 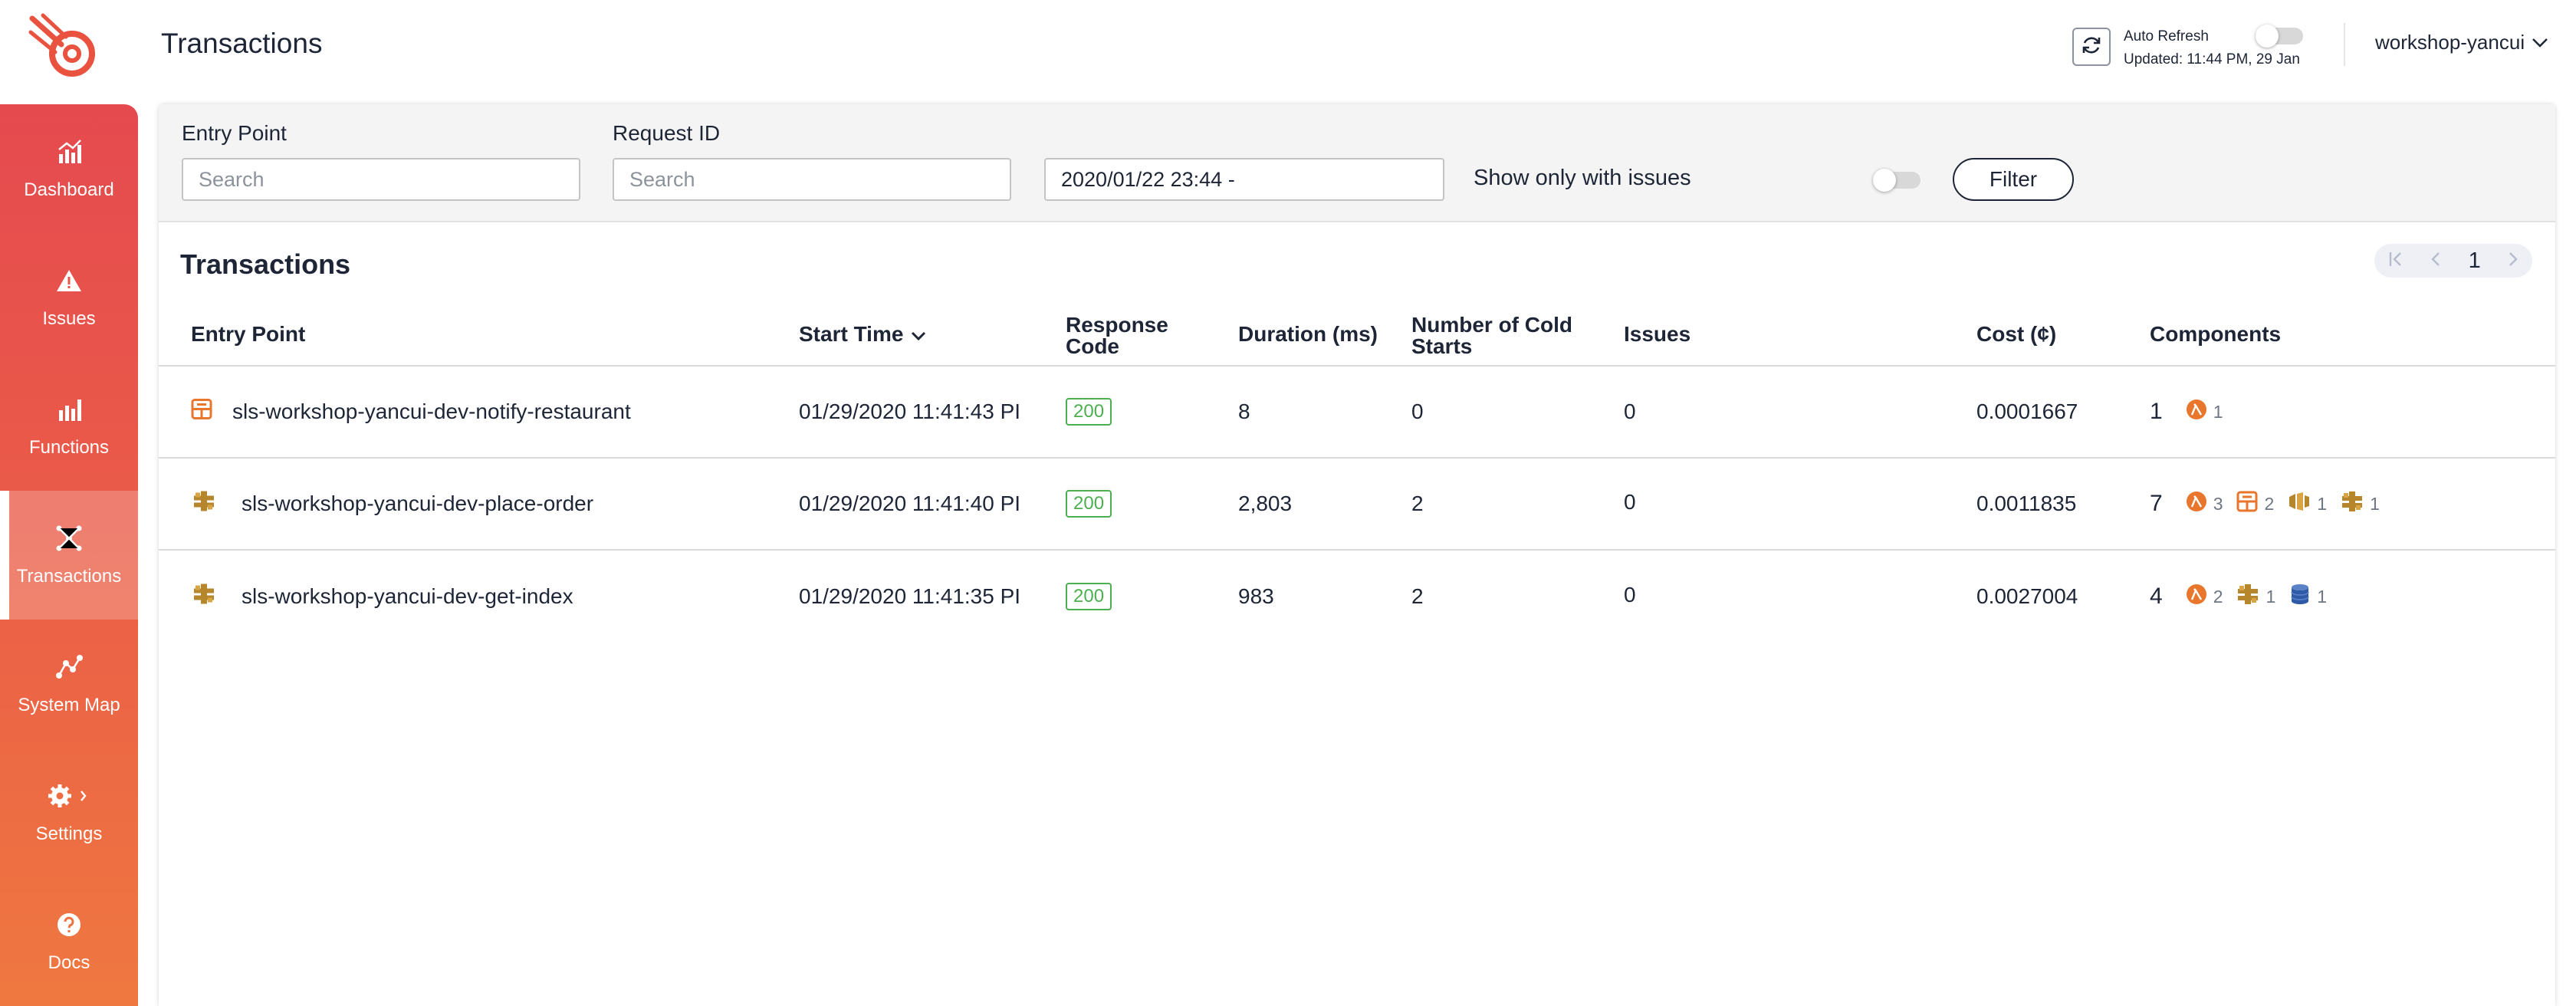 What do you see at coordinates (2027, 596) in the screenshot?
I see `cost: 0.0027004` at bounding box center [2027, 596].